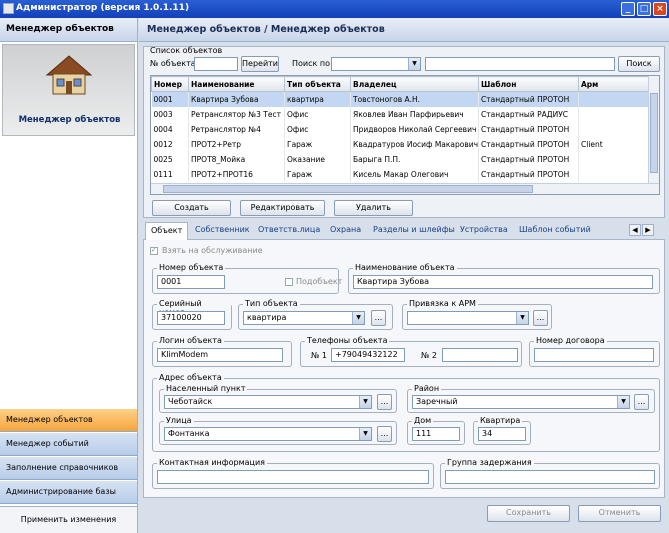  I want to click on object-no-label: № объекта, so click(173, 63).